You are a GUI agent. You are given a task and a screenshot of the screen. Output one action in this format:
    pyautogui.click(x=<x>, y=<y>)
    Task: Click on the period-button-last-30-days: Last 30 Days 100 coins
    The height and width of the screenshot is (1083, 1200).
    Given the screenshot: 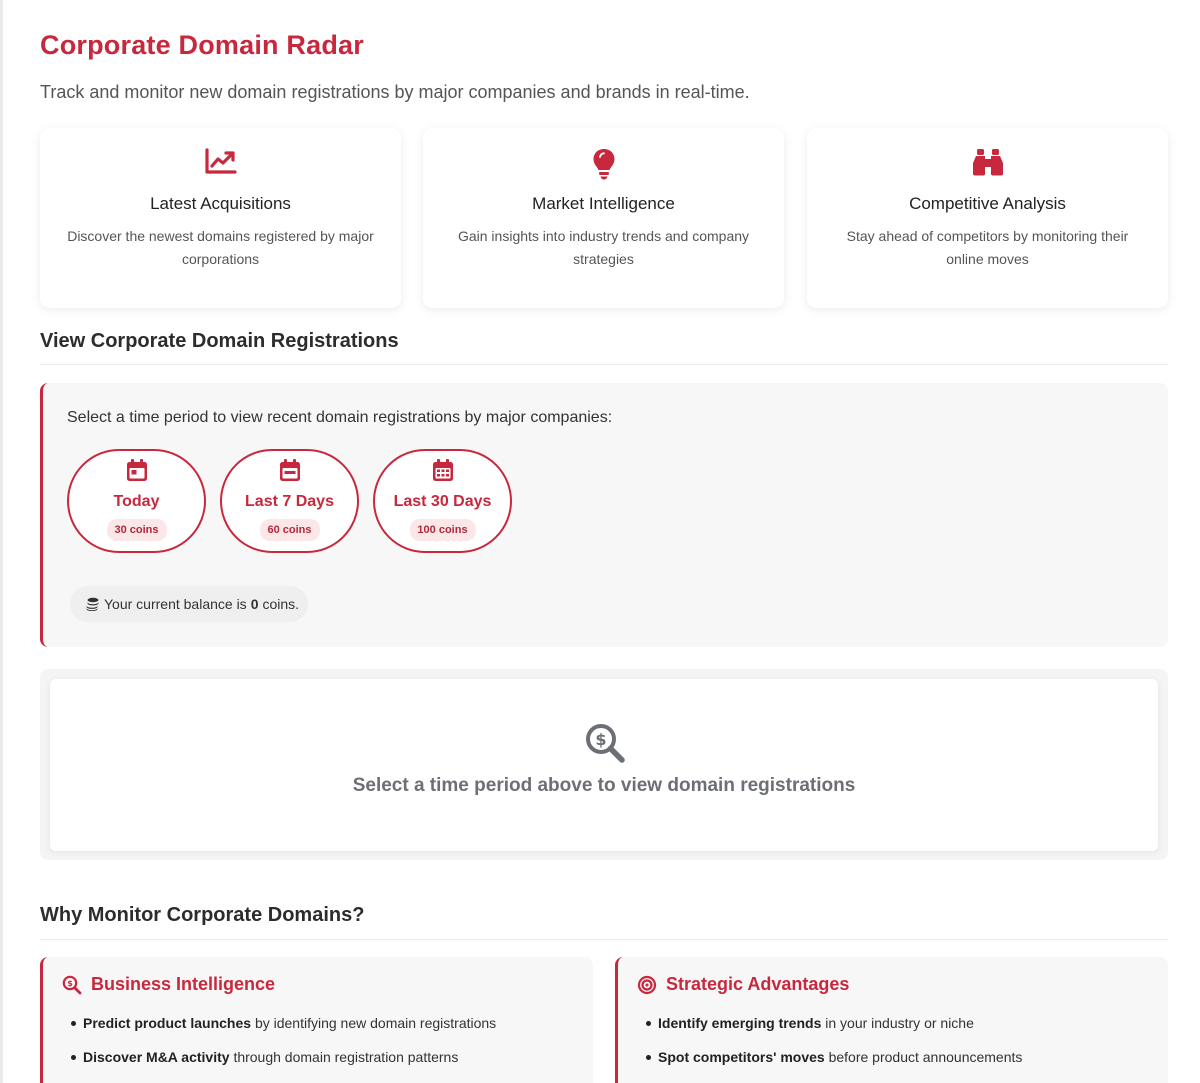 What is the action you would take?
    pyautogui.click(x=442, y=501)
    